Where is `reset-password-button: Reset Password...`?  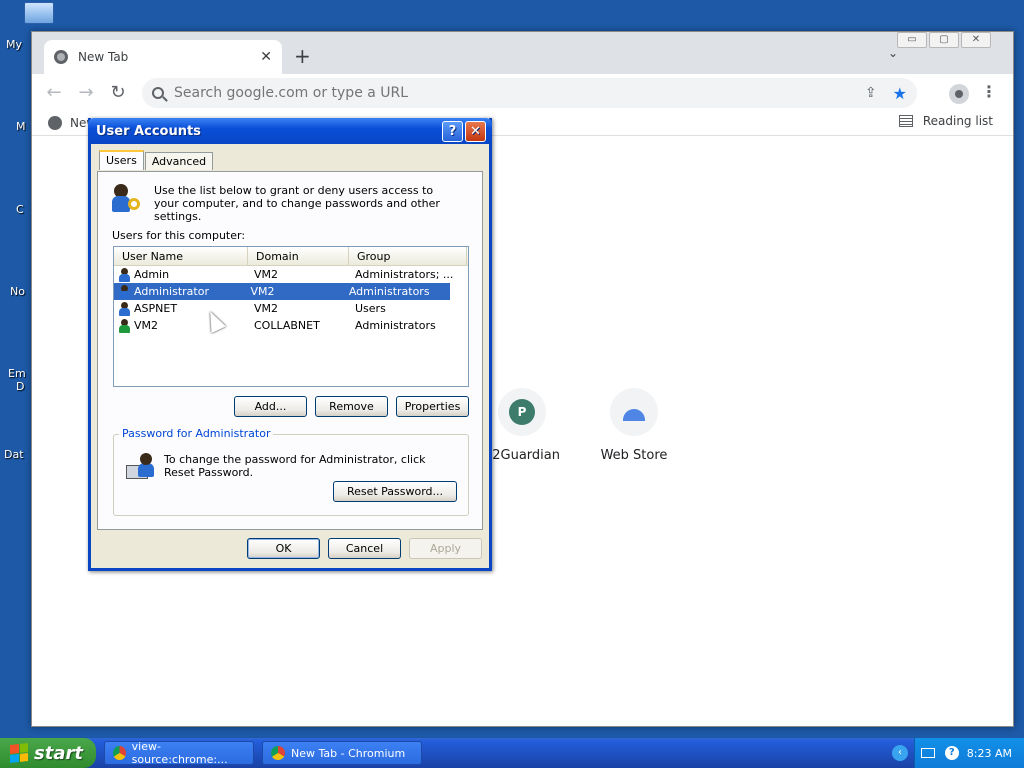 reset-password-button: Reset Password... is located at coordinates (395, 491).